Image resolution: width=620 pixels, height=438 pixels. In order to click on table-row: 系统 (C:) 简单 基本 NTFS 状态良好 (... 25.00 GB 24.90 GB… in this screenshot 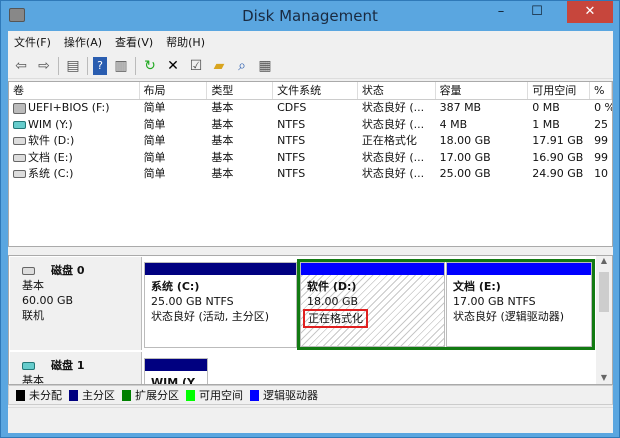, I will do `click(310, 174)`.